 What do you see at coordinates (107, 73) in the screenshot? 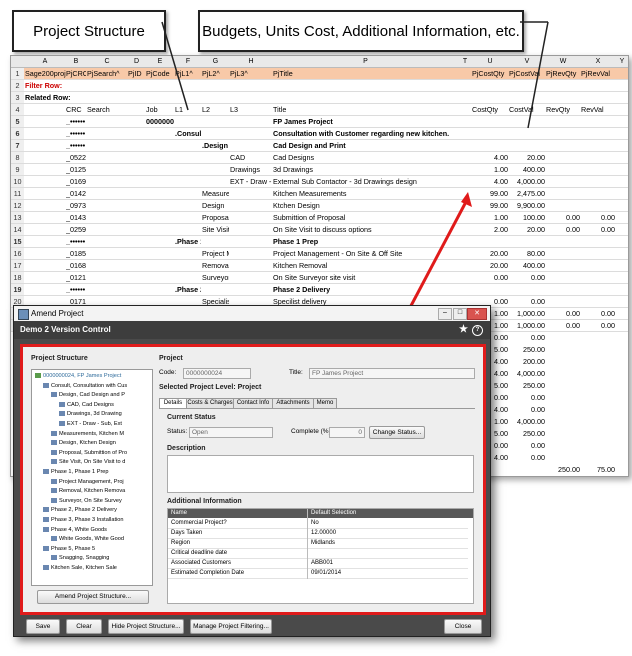
I see `cell-c: PjSearch^` at bounding box center [107, 73].